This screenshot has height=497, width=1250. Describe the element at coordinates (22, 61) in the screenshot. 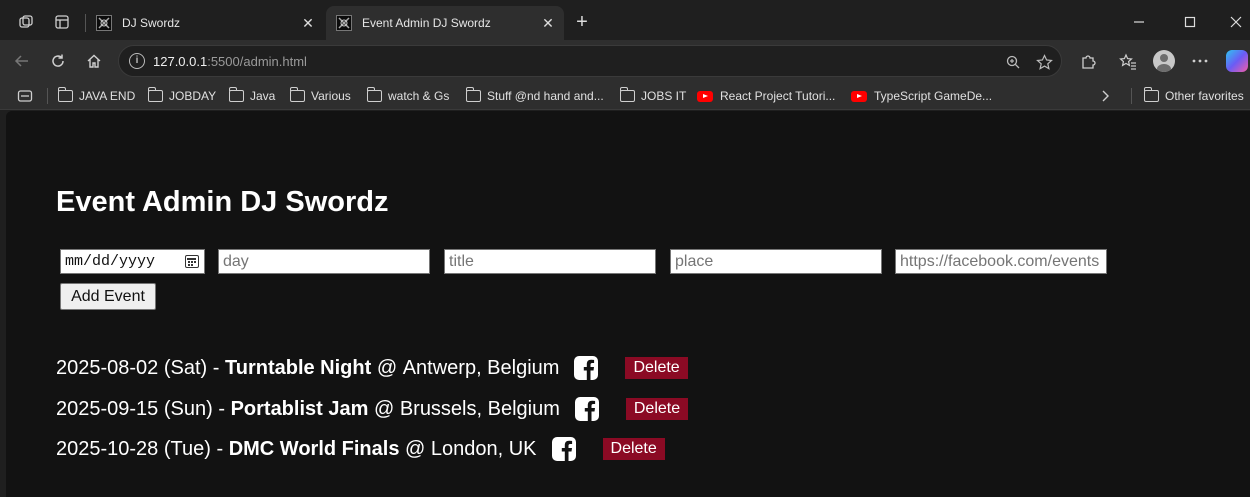

I see `back-icon` at that location.